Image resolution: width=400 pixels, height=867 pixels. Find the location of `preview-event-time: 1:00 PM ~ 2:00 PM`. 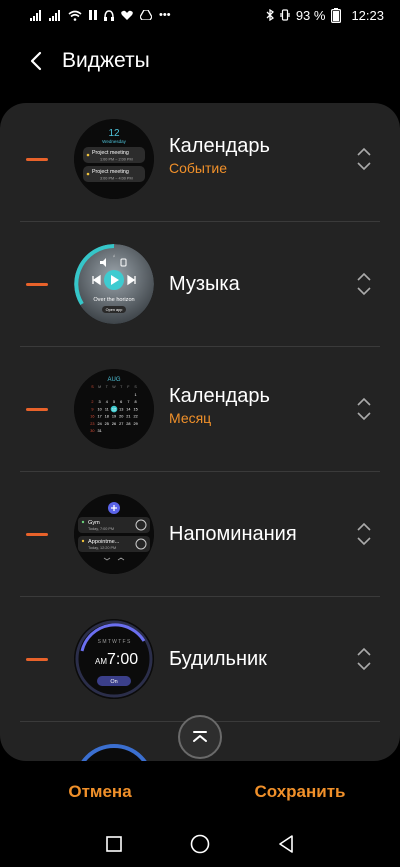

preview-event-time: 1:00 PM ~ 2:00 PM is located at coordinates (116, 160).